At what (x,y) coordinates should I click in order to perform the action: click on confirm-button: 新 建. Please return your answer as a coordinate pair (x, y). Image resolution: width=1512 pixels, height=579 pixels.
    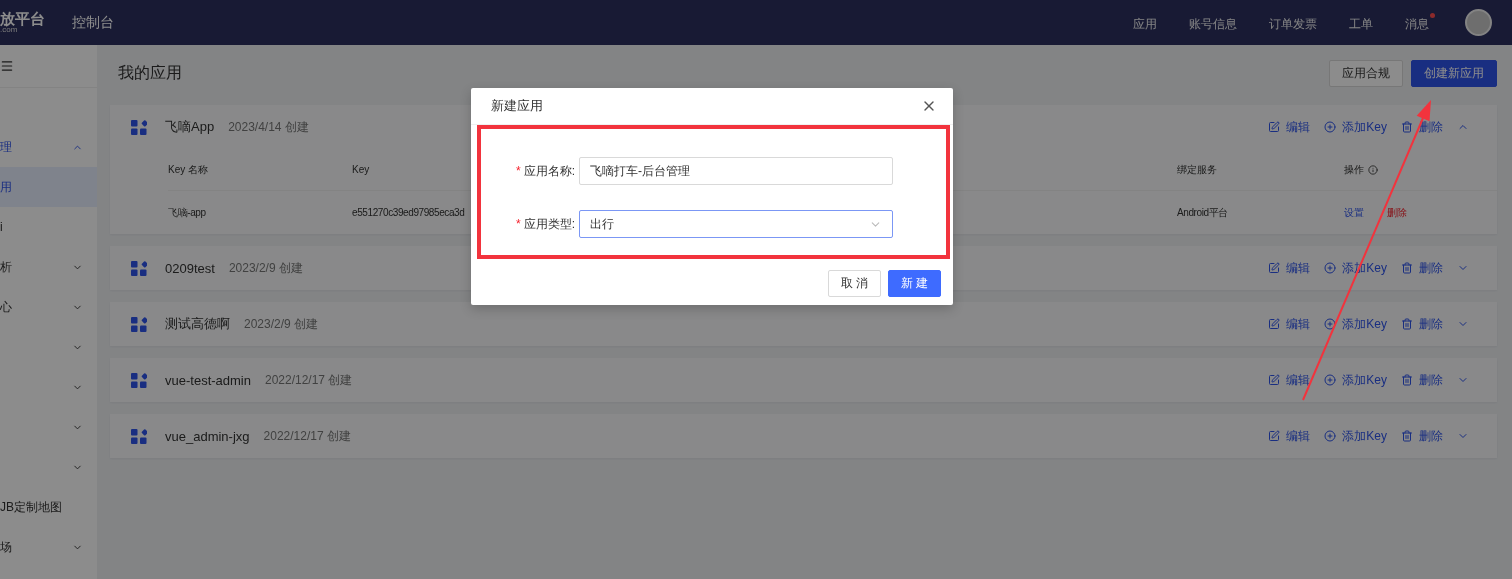
    Looking at the image, I should click on (914, 283).